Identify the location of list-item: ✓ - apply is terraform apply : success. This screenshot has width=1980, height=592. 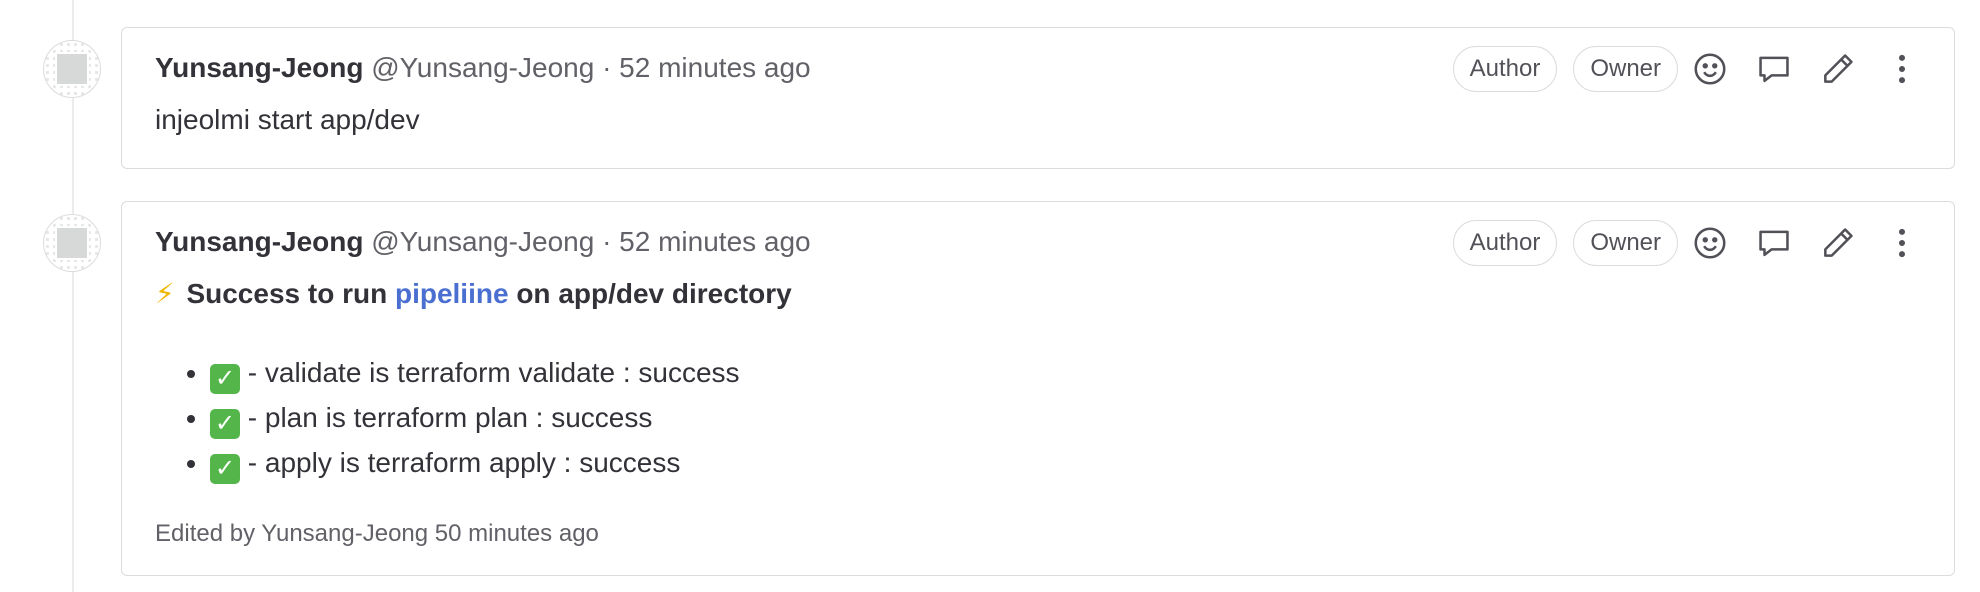
(475, 462).